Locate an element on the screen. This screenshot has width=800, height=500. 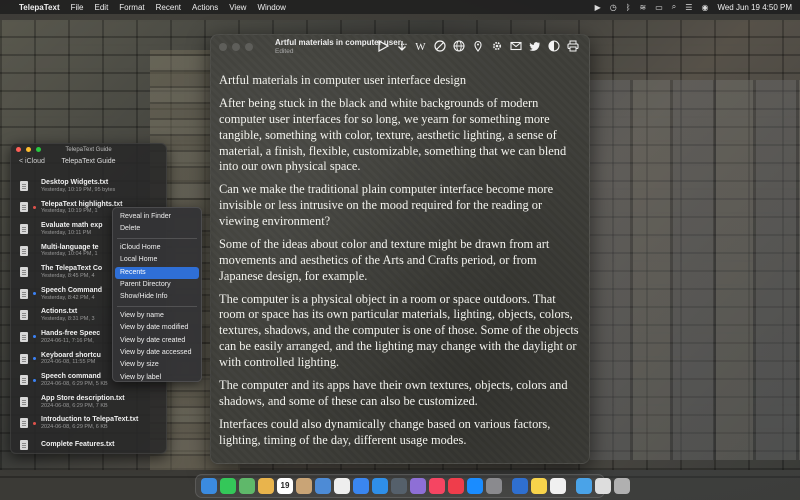
dock-app-store-icon is located at coordinates (475, 486).